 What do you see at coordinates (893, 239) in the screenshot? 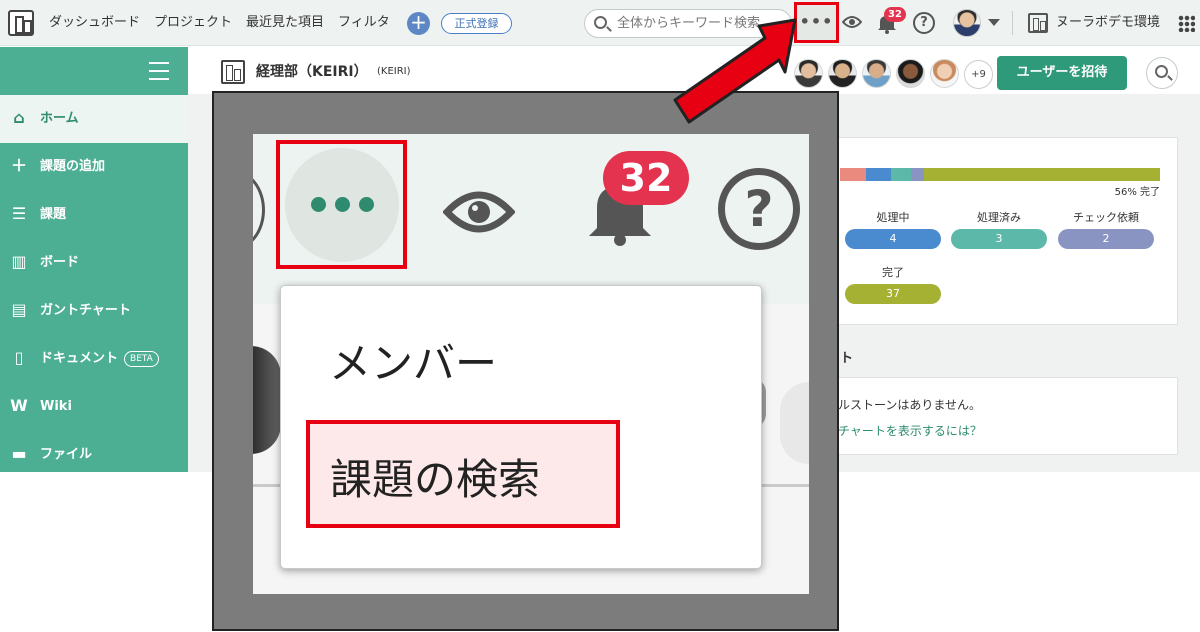
I see `status-count-pill: 4` at bounding box center [893, 239].